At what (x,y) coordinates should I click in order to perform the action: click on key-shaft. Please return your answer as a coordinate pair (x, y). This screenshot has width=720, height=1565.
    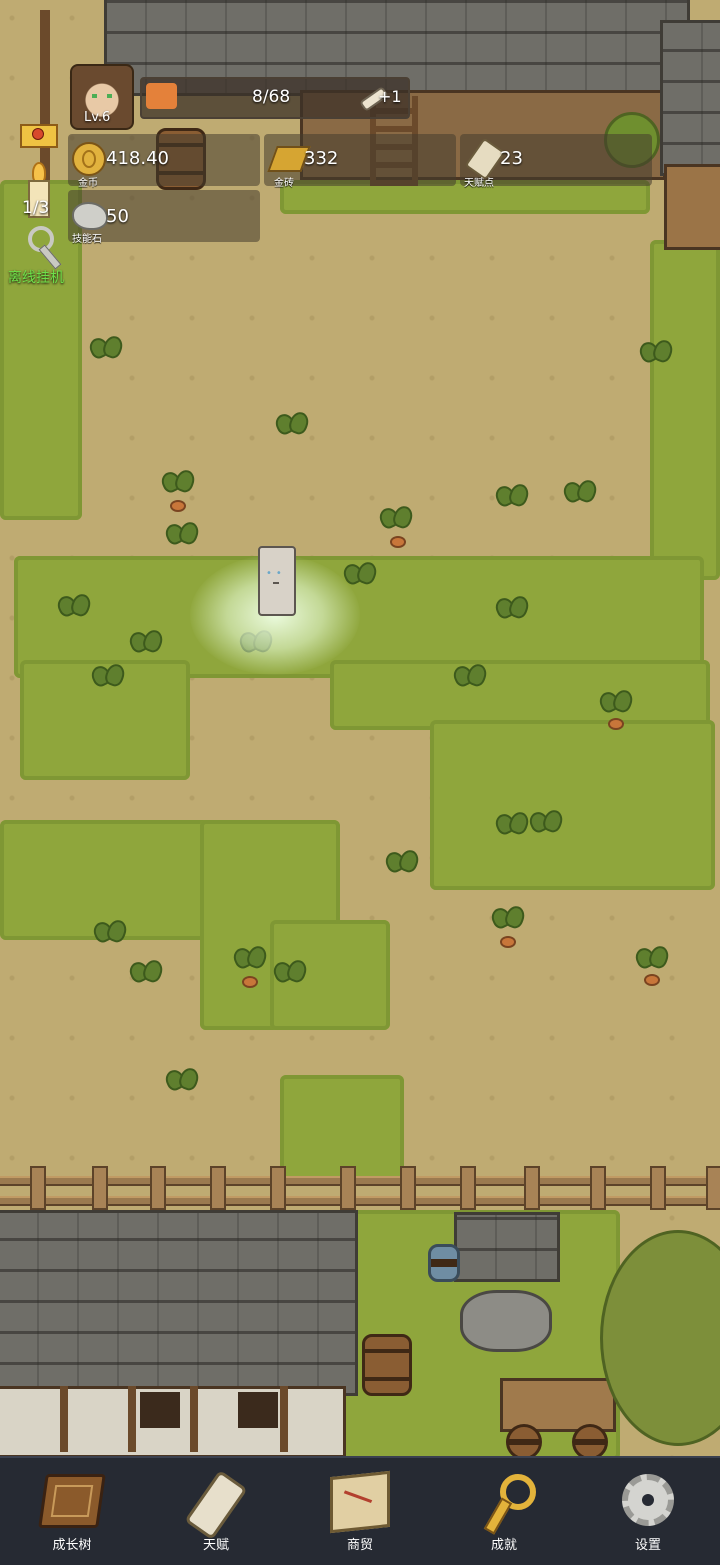
    Looking at the image, I should click on (498, 1516).